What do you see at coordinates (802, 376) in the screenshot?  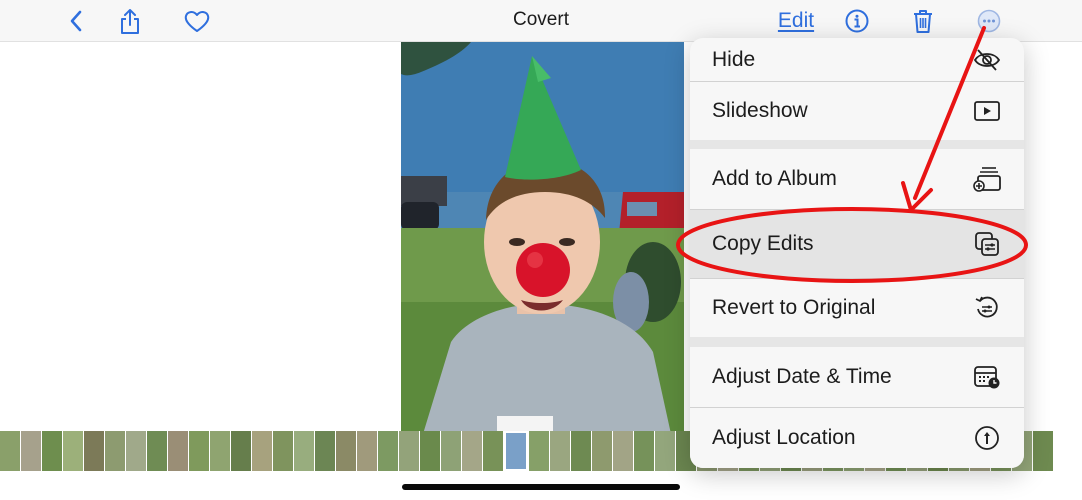 I see `menu-item-label: Adjust Date & Time` at bounding box center [802, 376].